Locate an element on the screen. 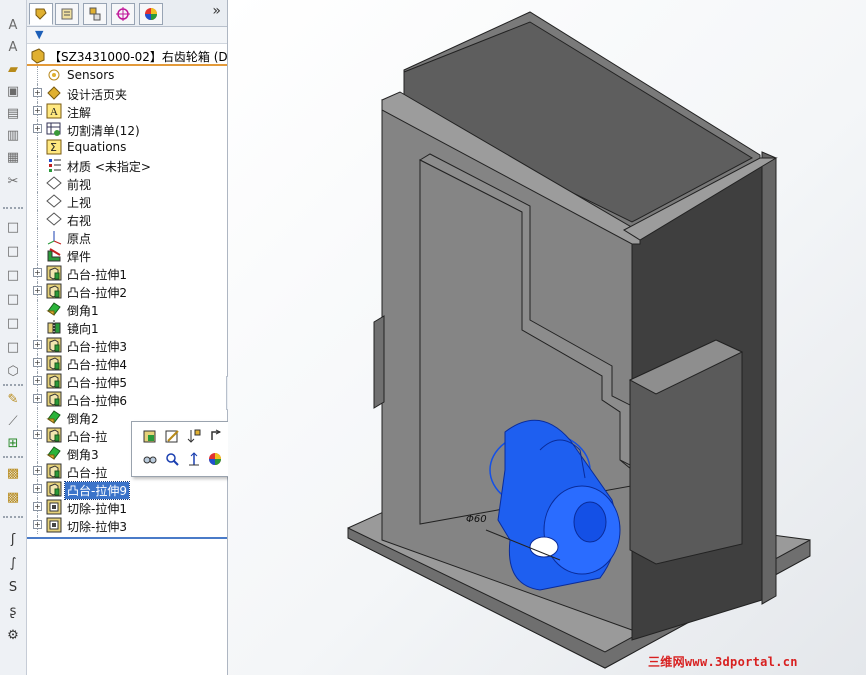  tree-item: + 凸台-拉伸6 is located at coordinates (127, 399).